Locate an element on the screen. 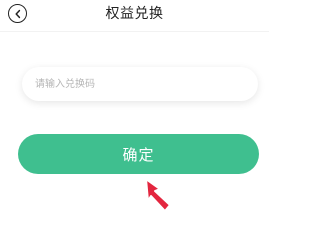 The image size is (320, 240). redeem-code-field is located at coordinates (140, 84).